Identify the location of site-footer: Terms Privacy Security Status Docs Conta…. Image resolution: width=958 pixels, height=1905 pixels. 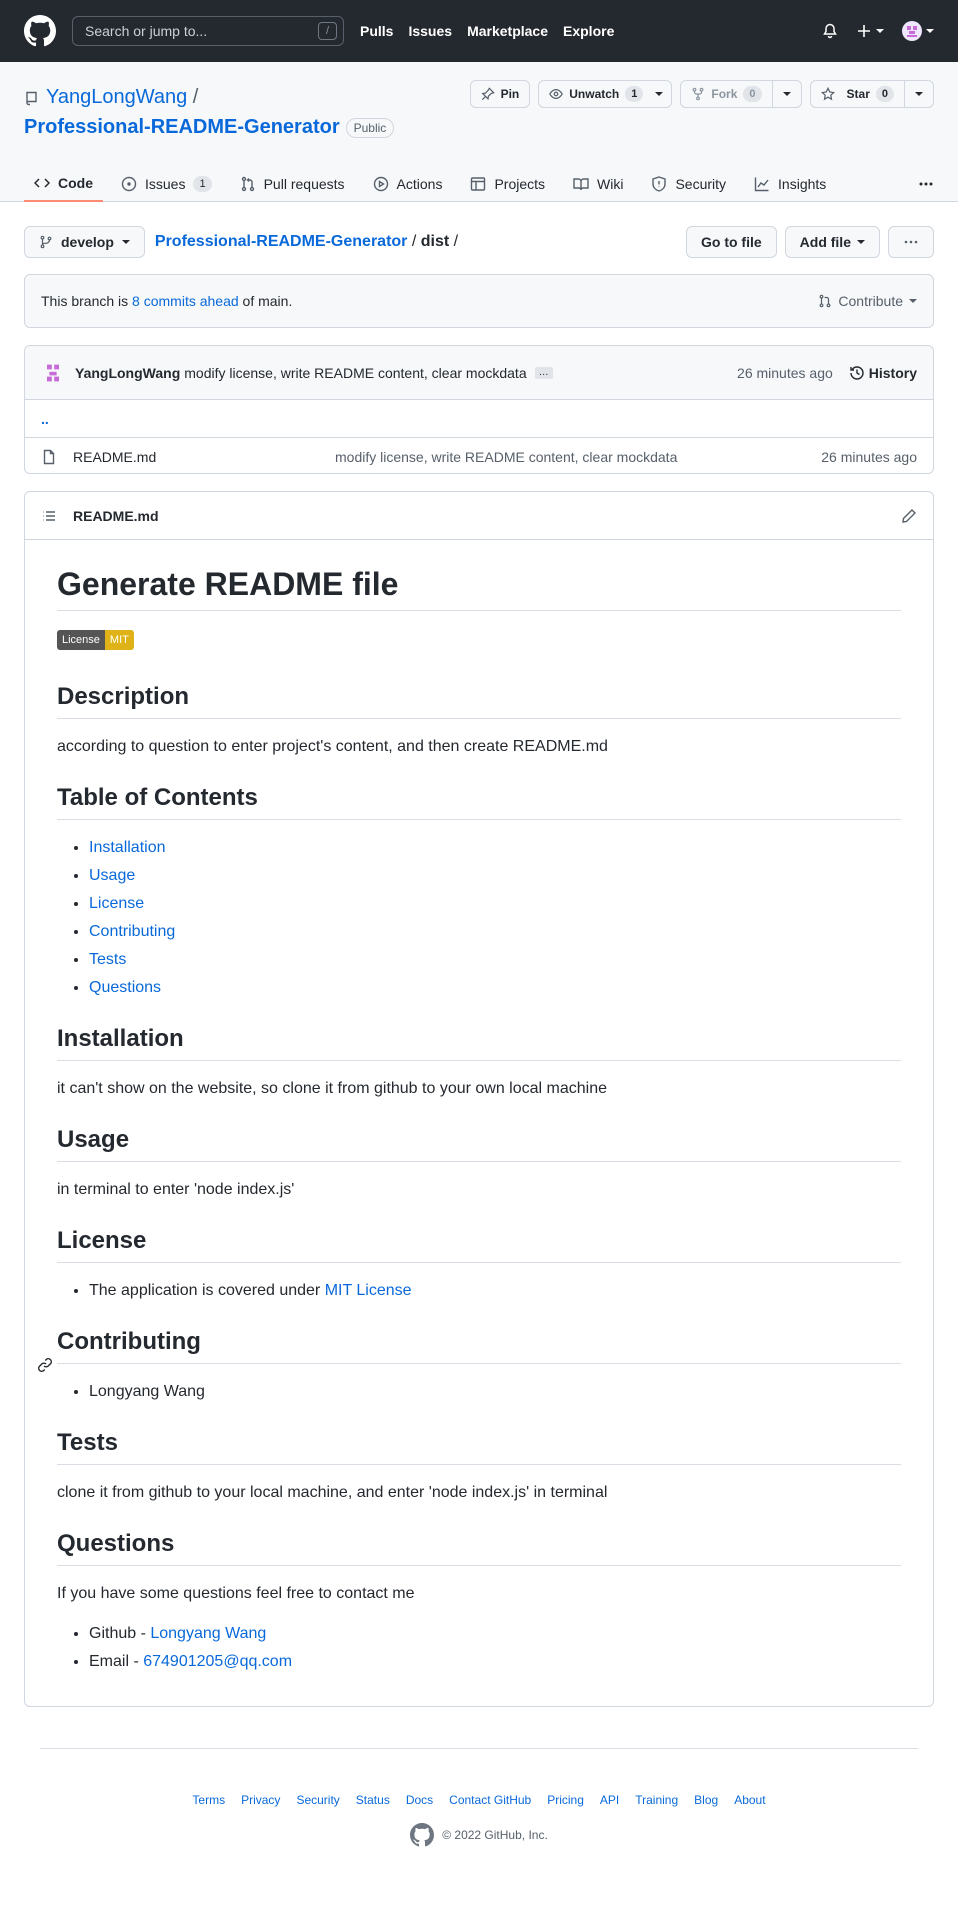
(479, 1797).